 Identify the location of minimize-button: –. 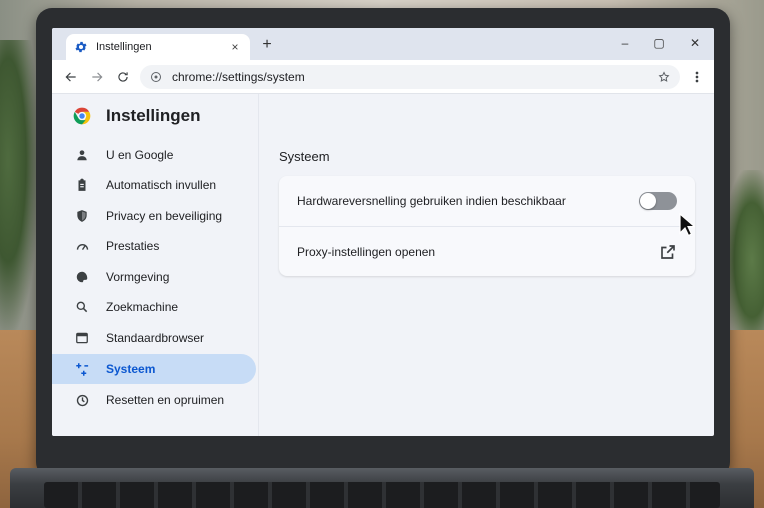
(625, 43).